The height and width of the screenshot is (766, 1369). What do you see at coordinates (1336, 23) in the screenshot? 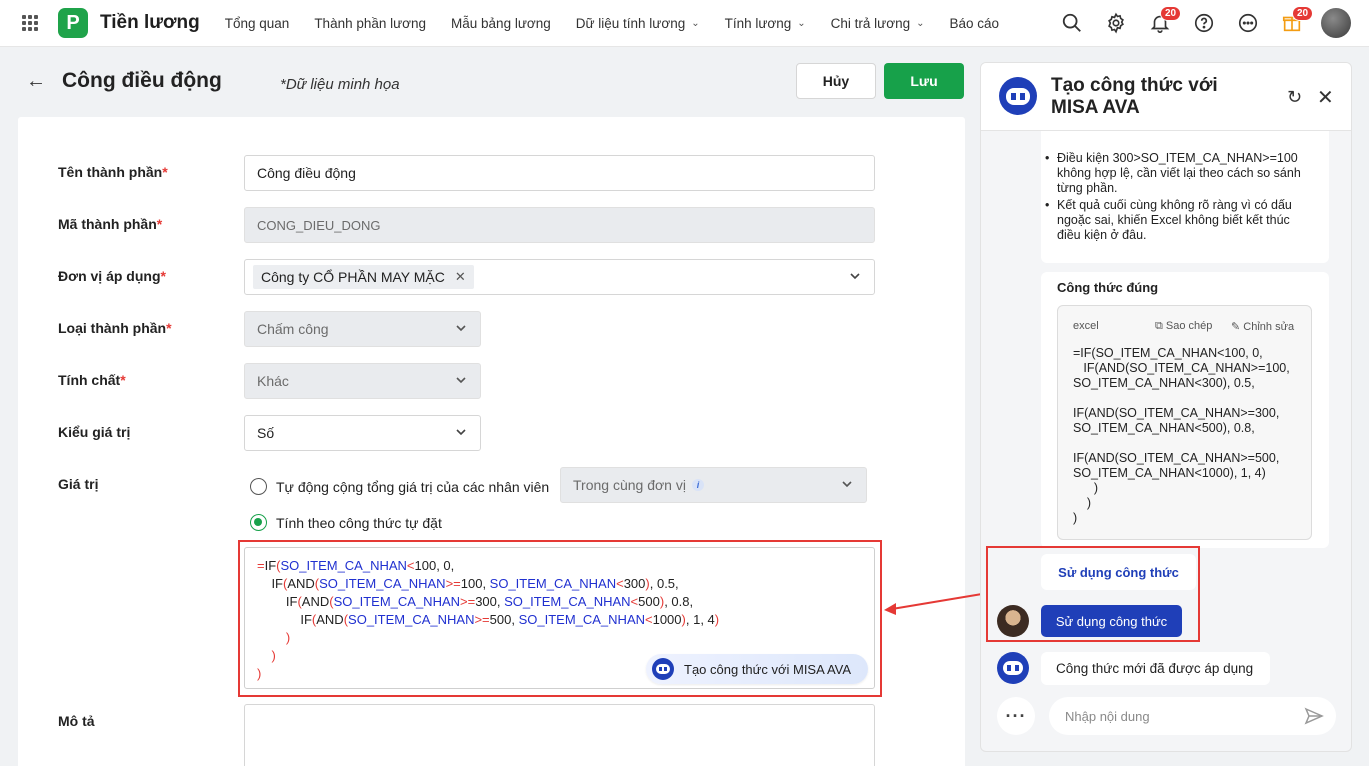
I see `user-avatar` at bounding box center [1336, 23].